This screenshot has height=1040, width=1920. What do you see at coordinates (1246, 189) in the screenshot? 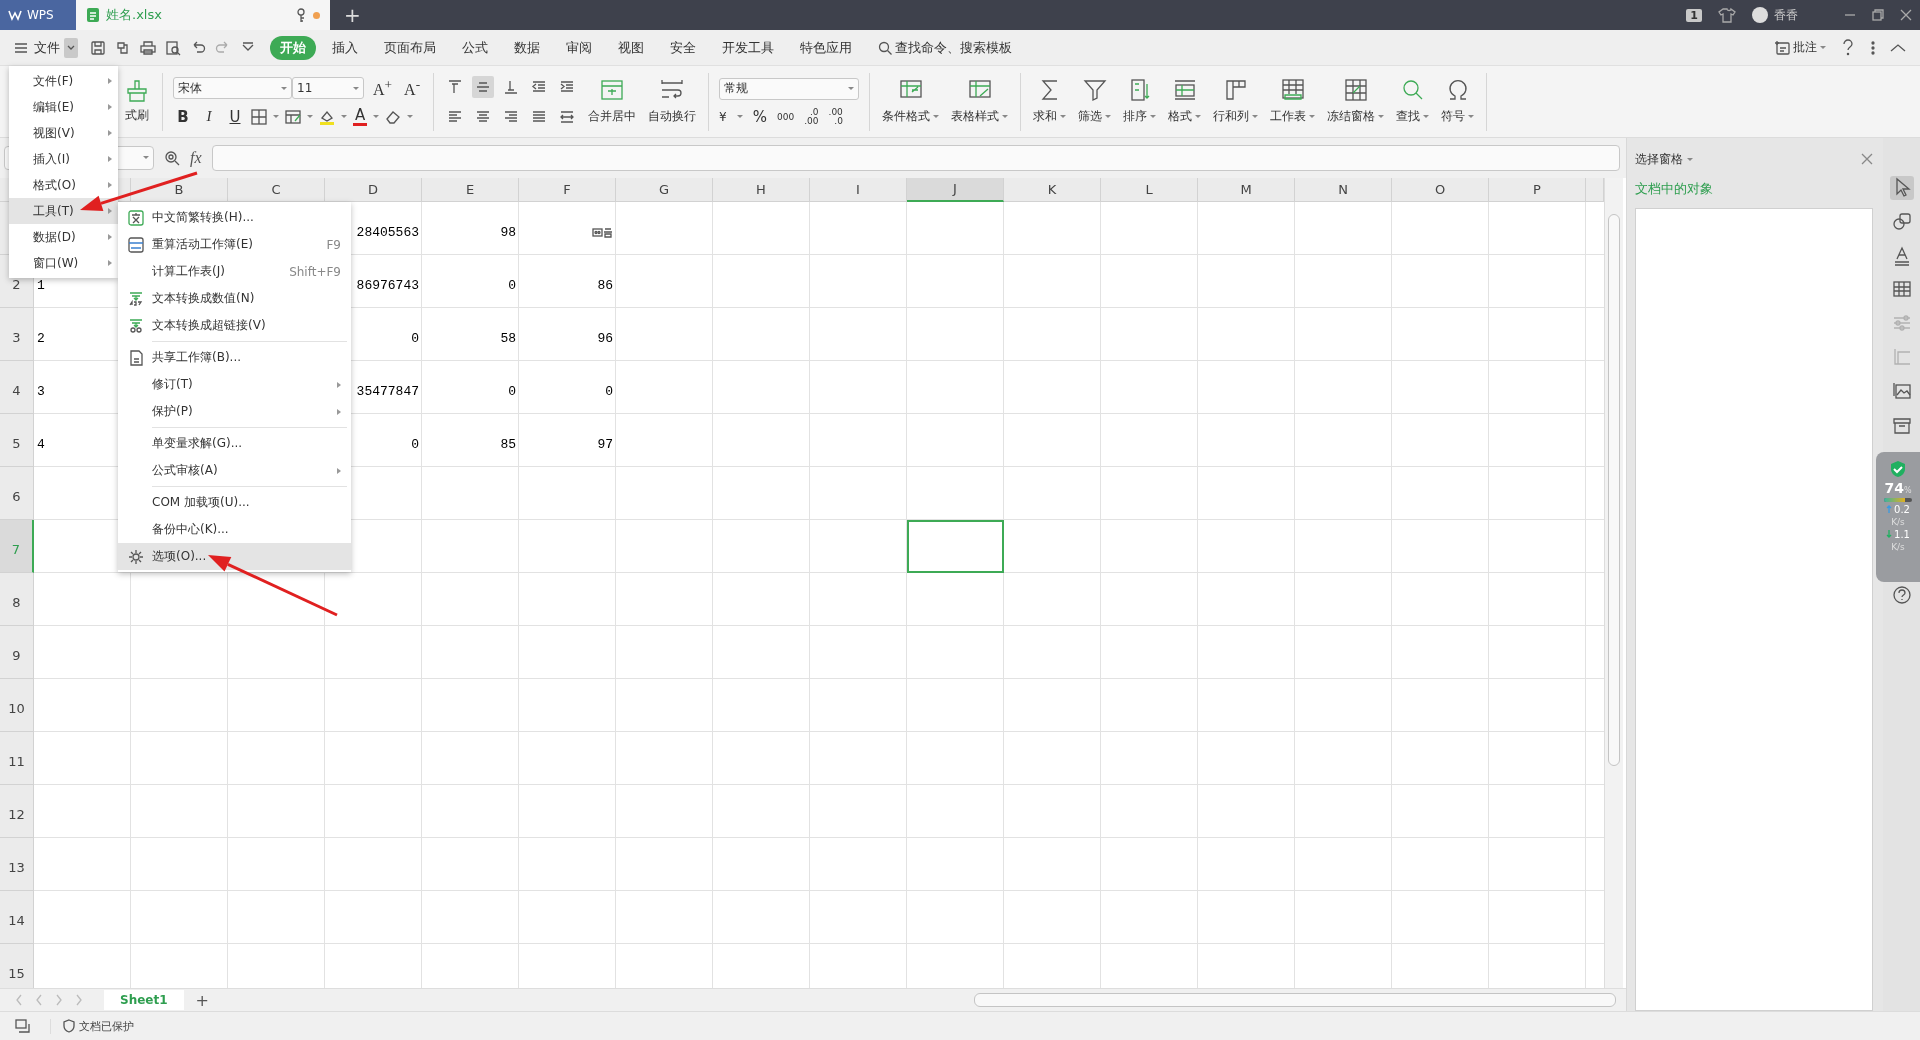
I see `column-header: M` at bounding box center [1246, 189].